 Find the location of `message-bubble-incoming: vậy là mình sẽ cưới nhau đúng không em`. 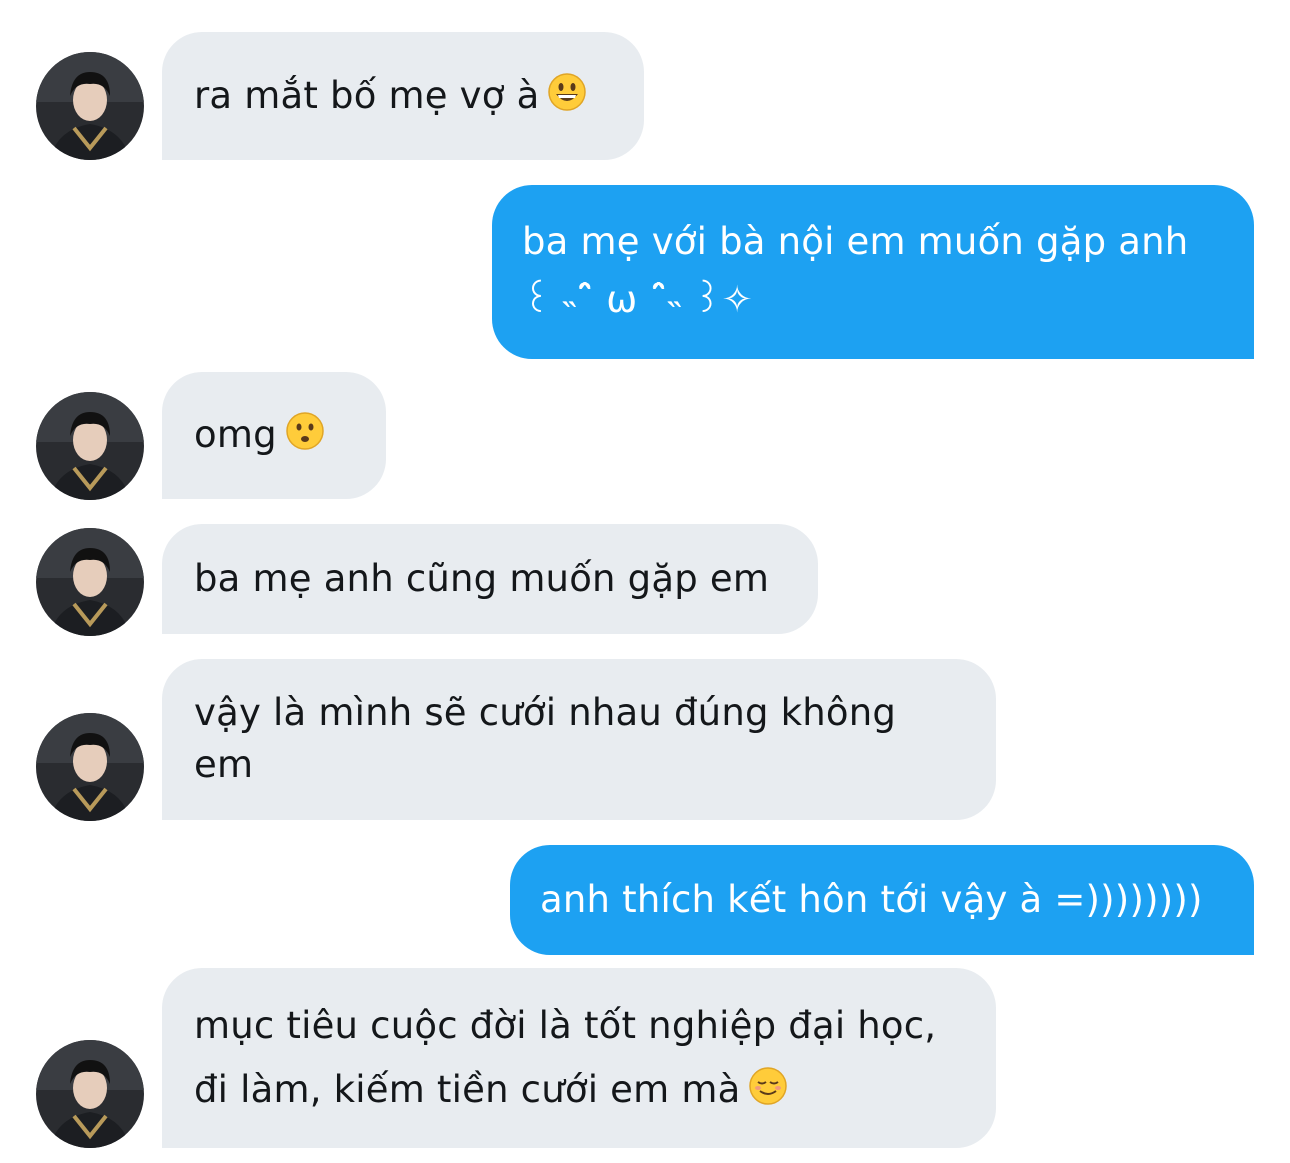

message-bubble-incoming: vậy là mình sẽ cưới nhau đúng không em is located at coordinates (579, 739).